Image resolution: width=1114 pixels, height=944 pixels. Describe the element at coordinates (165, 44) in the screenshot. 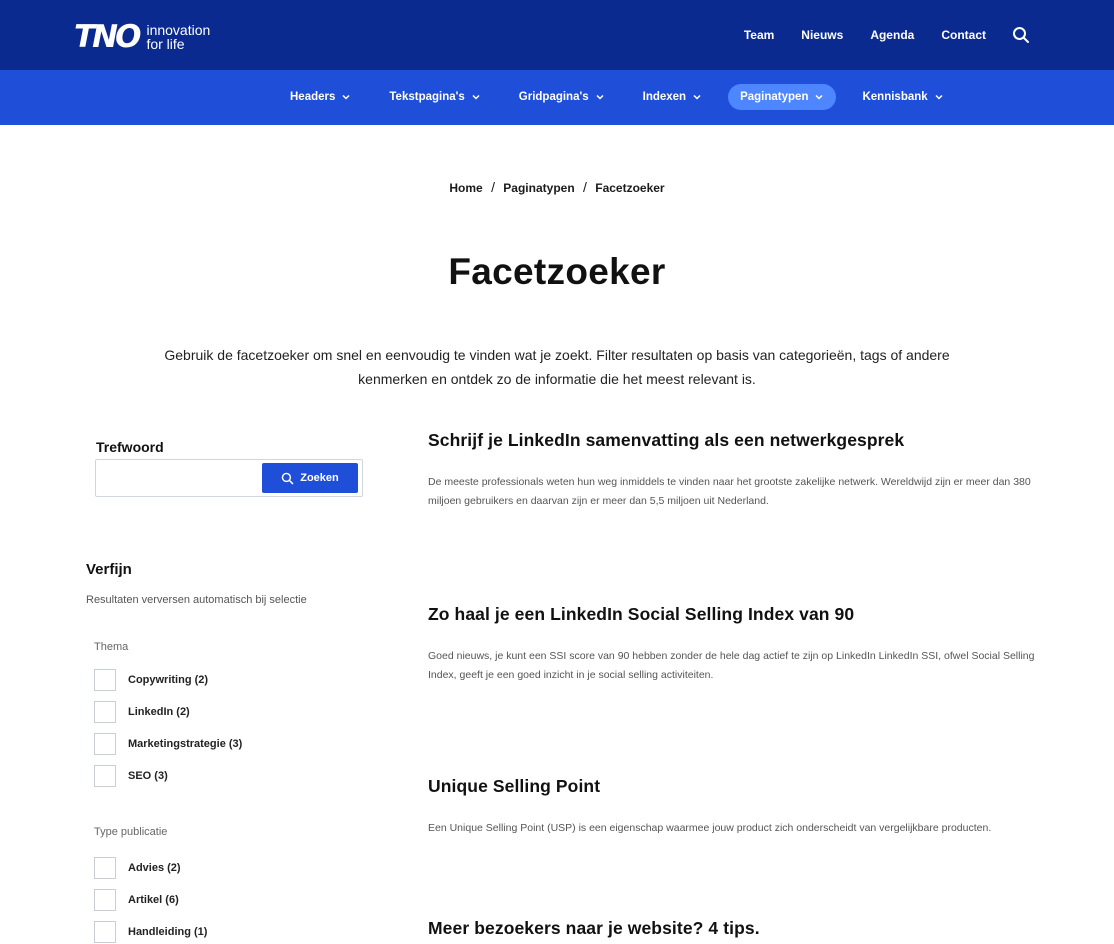

I see `logo-tagline-line-2: for life` at that location.